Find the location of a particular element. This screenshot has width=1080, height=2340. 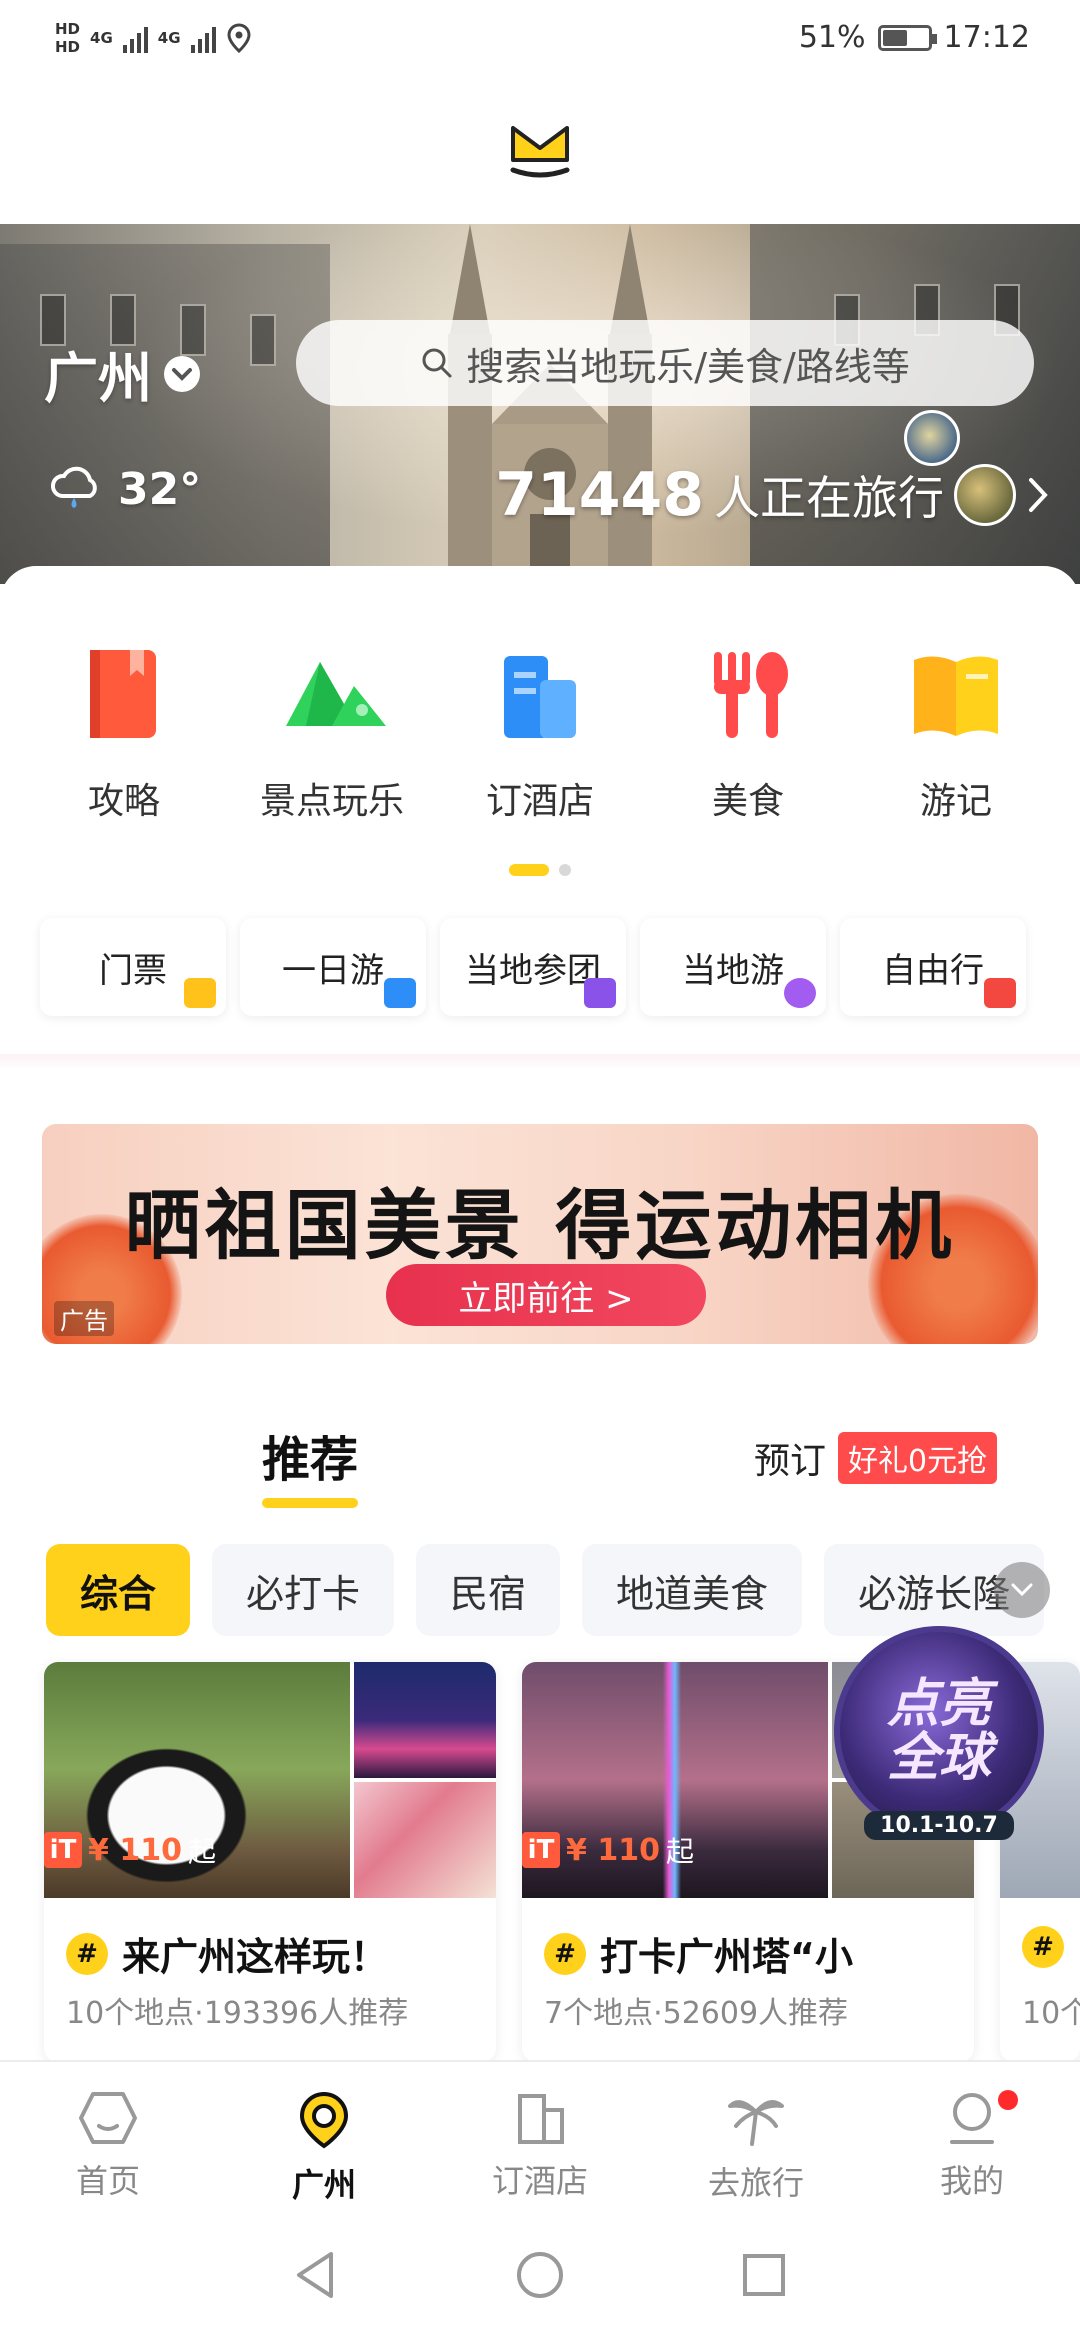

card-title: # 打卡广州塔“小 is located at coordinates (698, 1953).